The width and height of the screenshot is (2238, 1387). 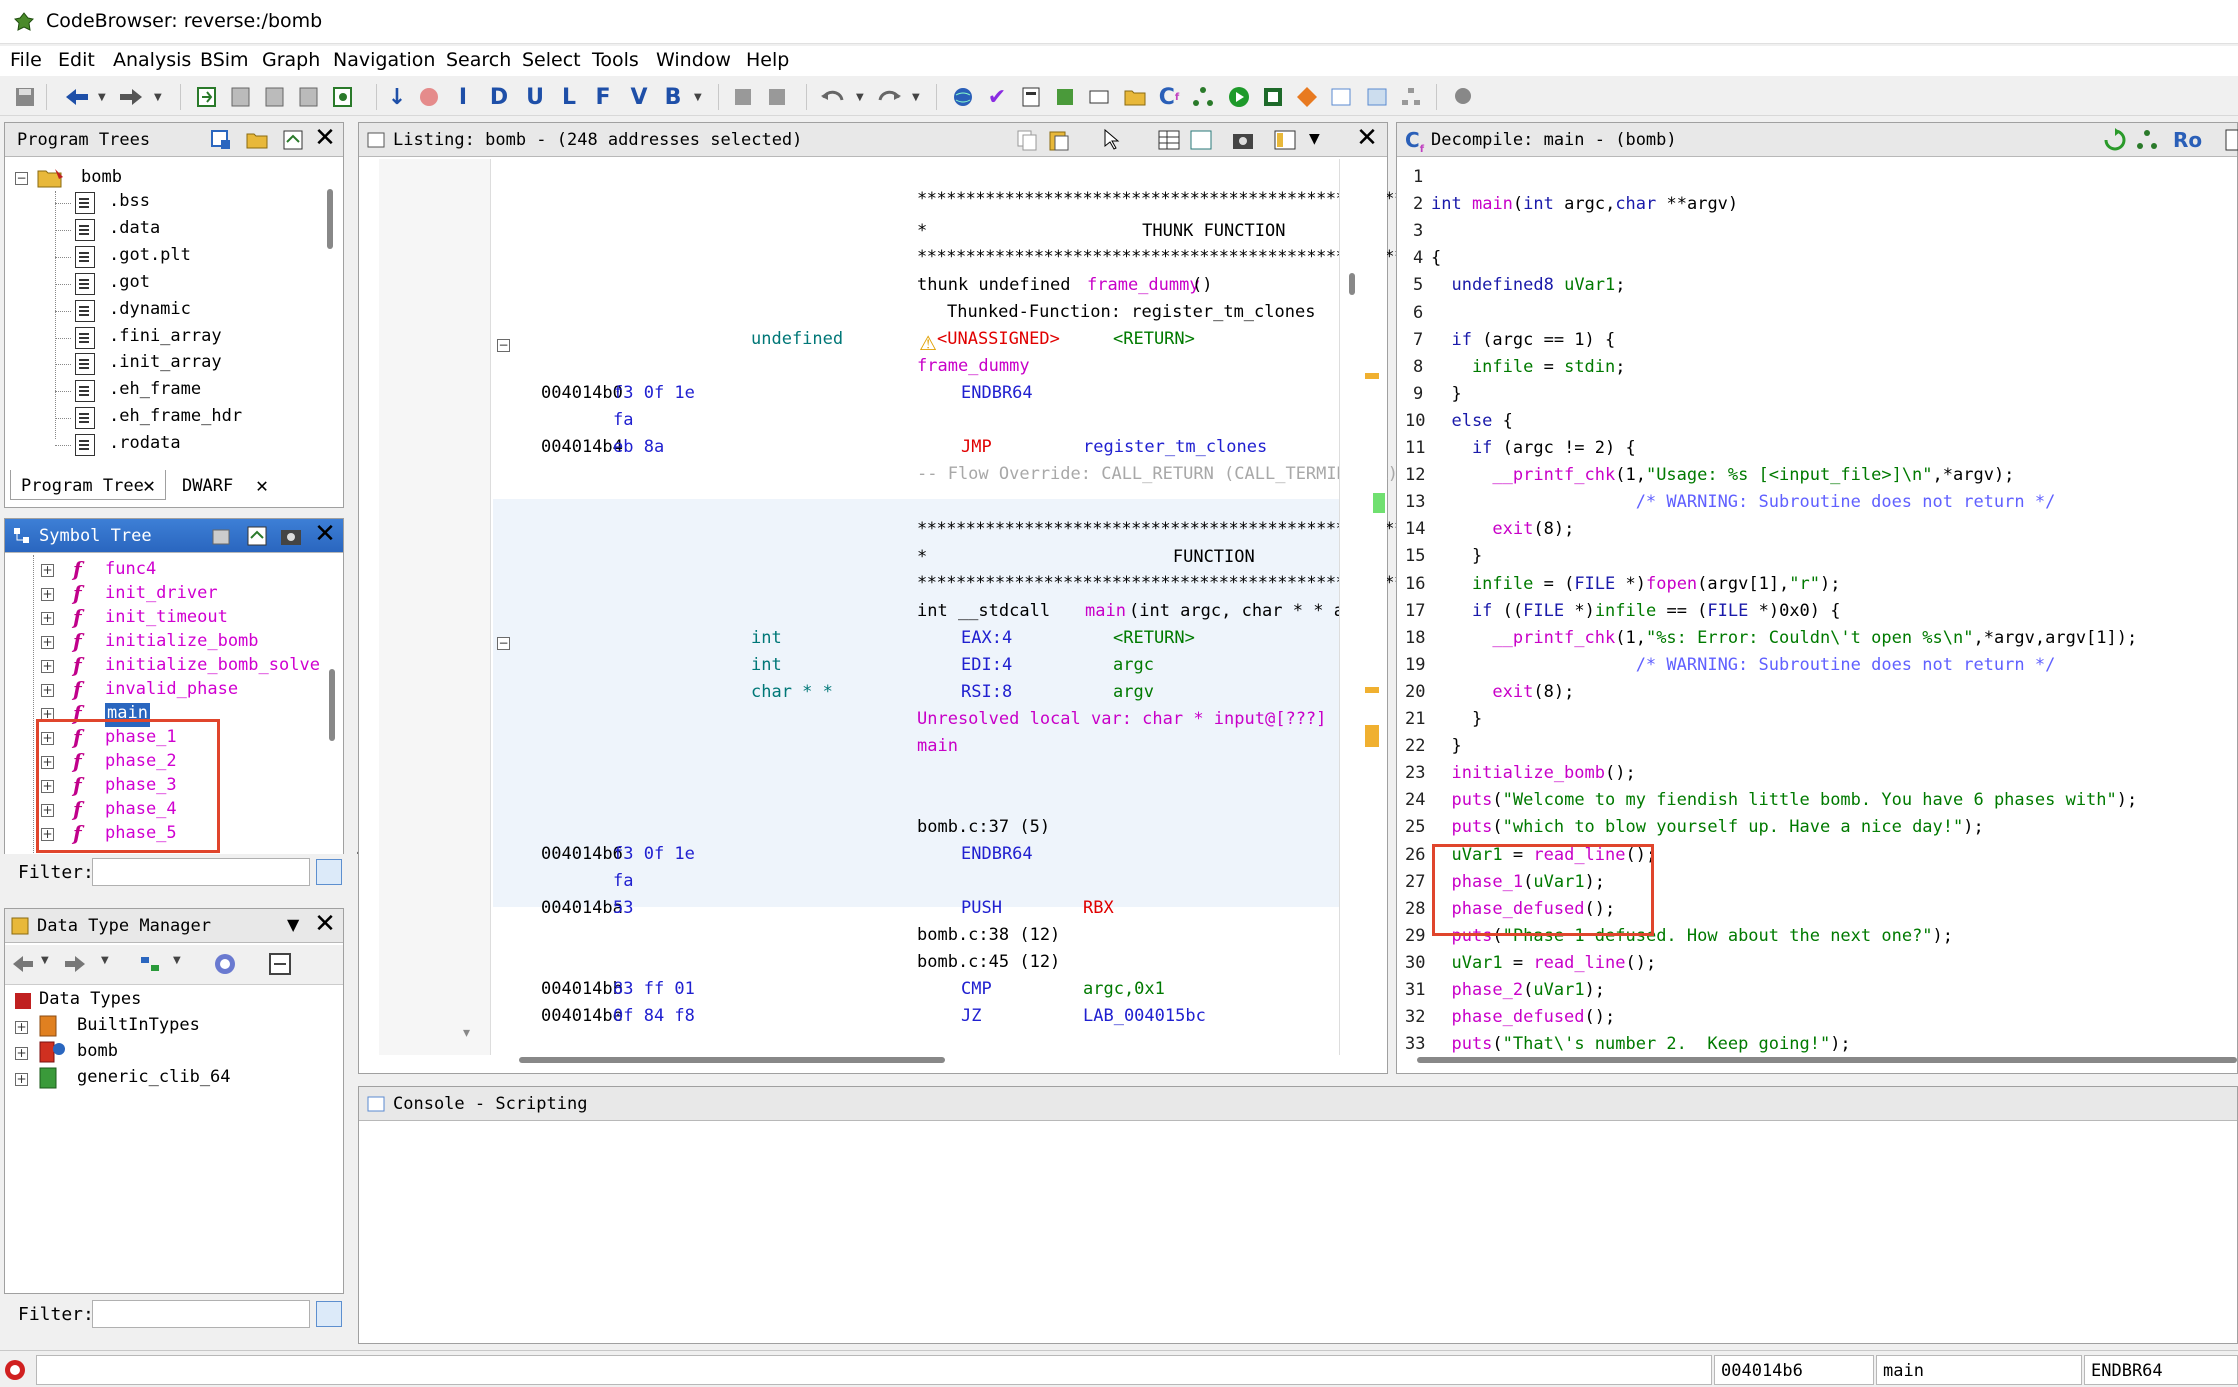 I want to click on menu-file: File, so click(x=26, y=60).